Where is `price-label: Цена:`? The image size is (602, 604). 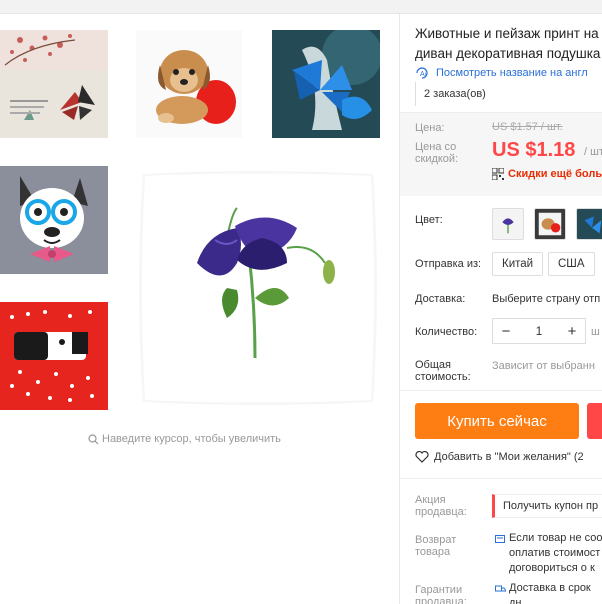
price-label: Цена: is located at coordinates (430, 128).